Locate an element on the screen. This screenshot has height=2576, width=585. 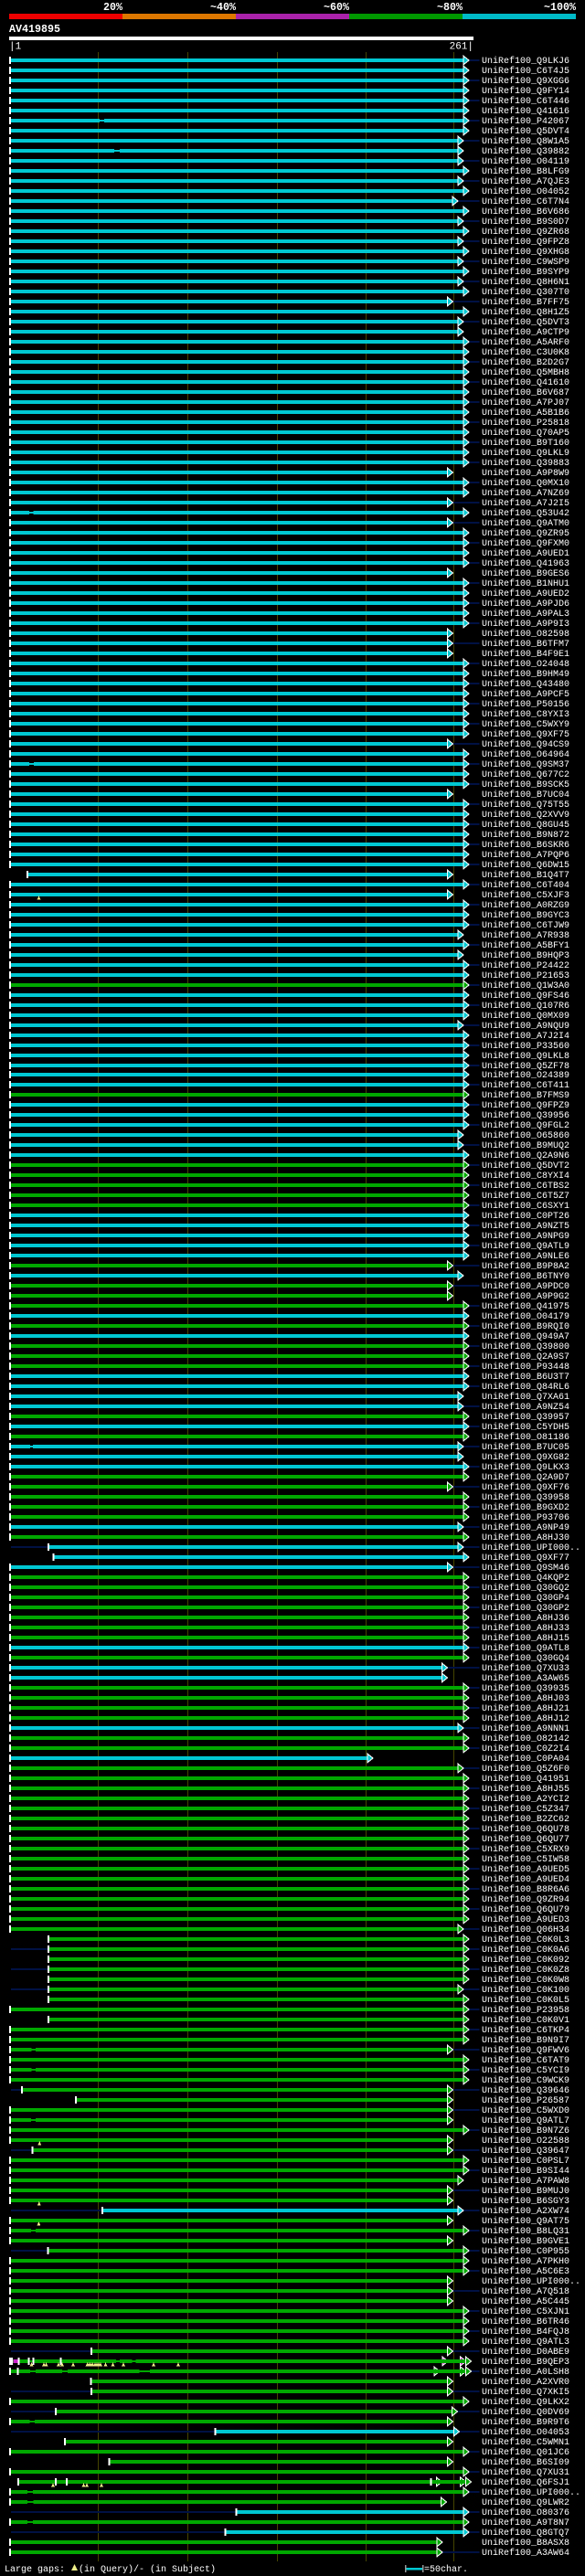
svg-text: |1 is located at coordinates (15, 47).